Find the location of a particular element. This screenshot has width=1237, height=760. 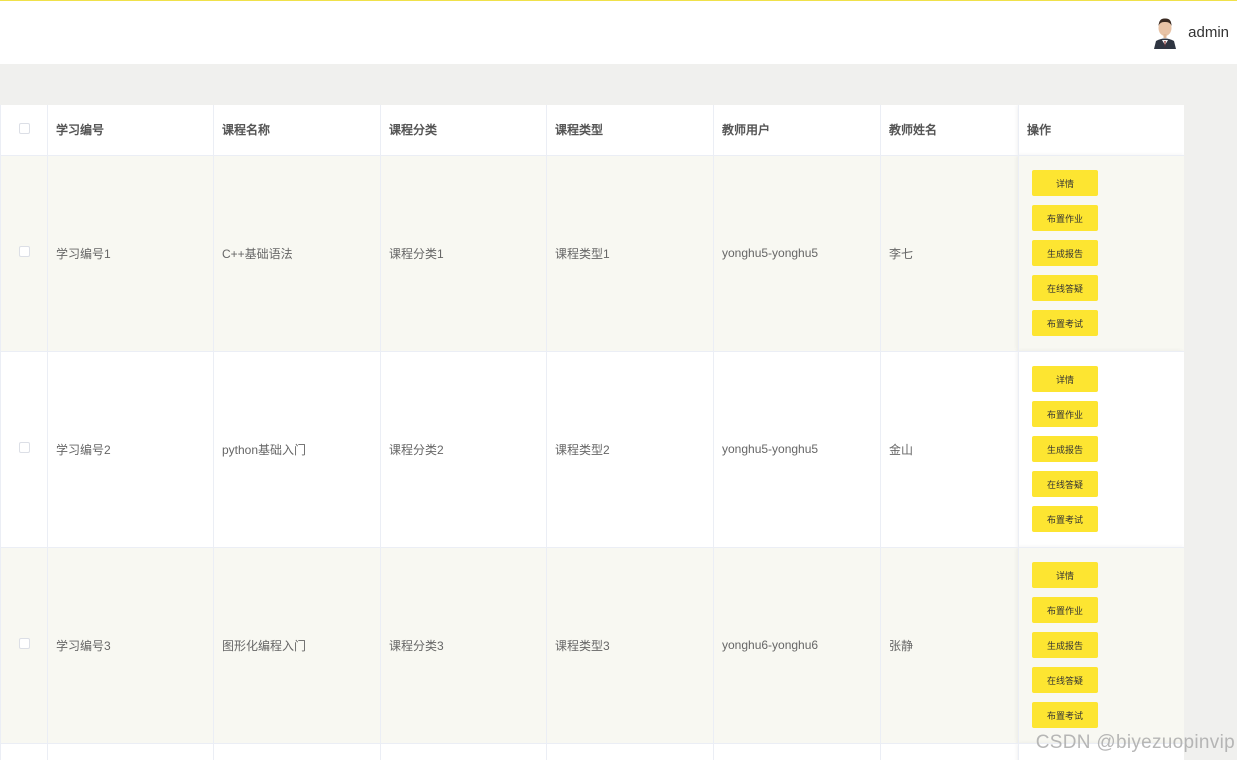

cell-course-name is located at coordinates (297, 751).